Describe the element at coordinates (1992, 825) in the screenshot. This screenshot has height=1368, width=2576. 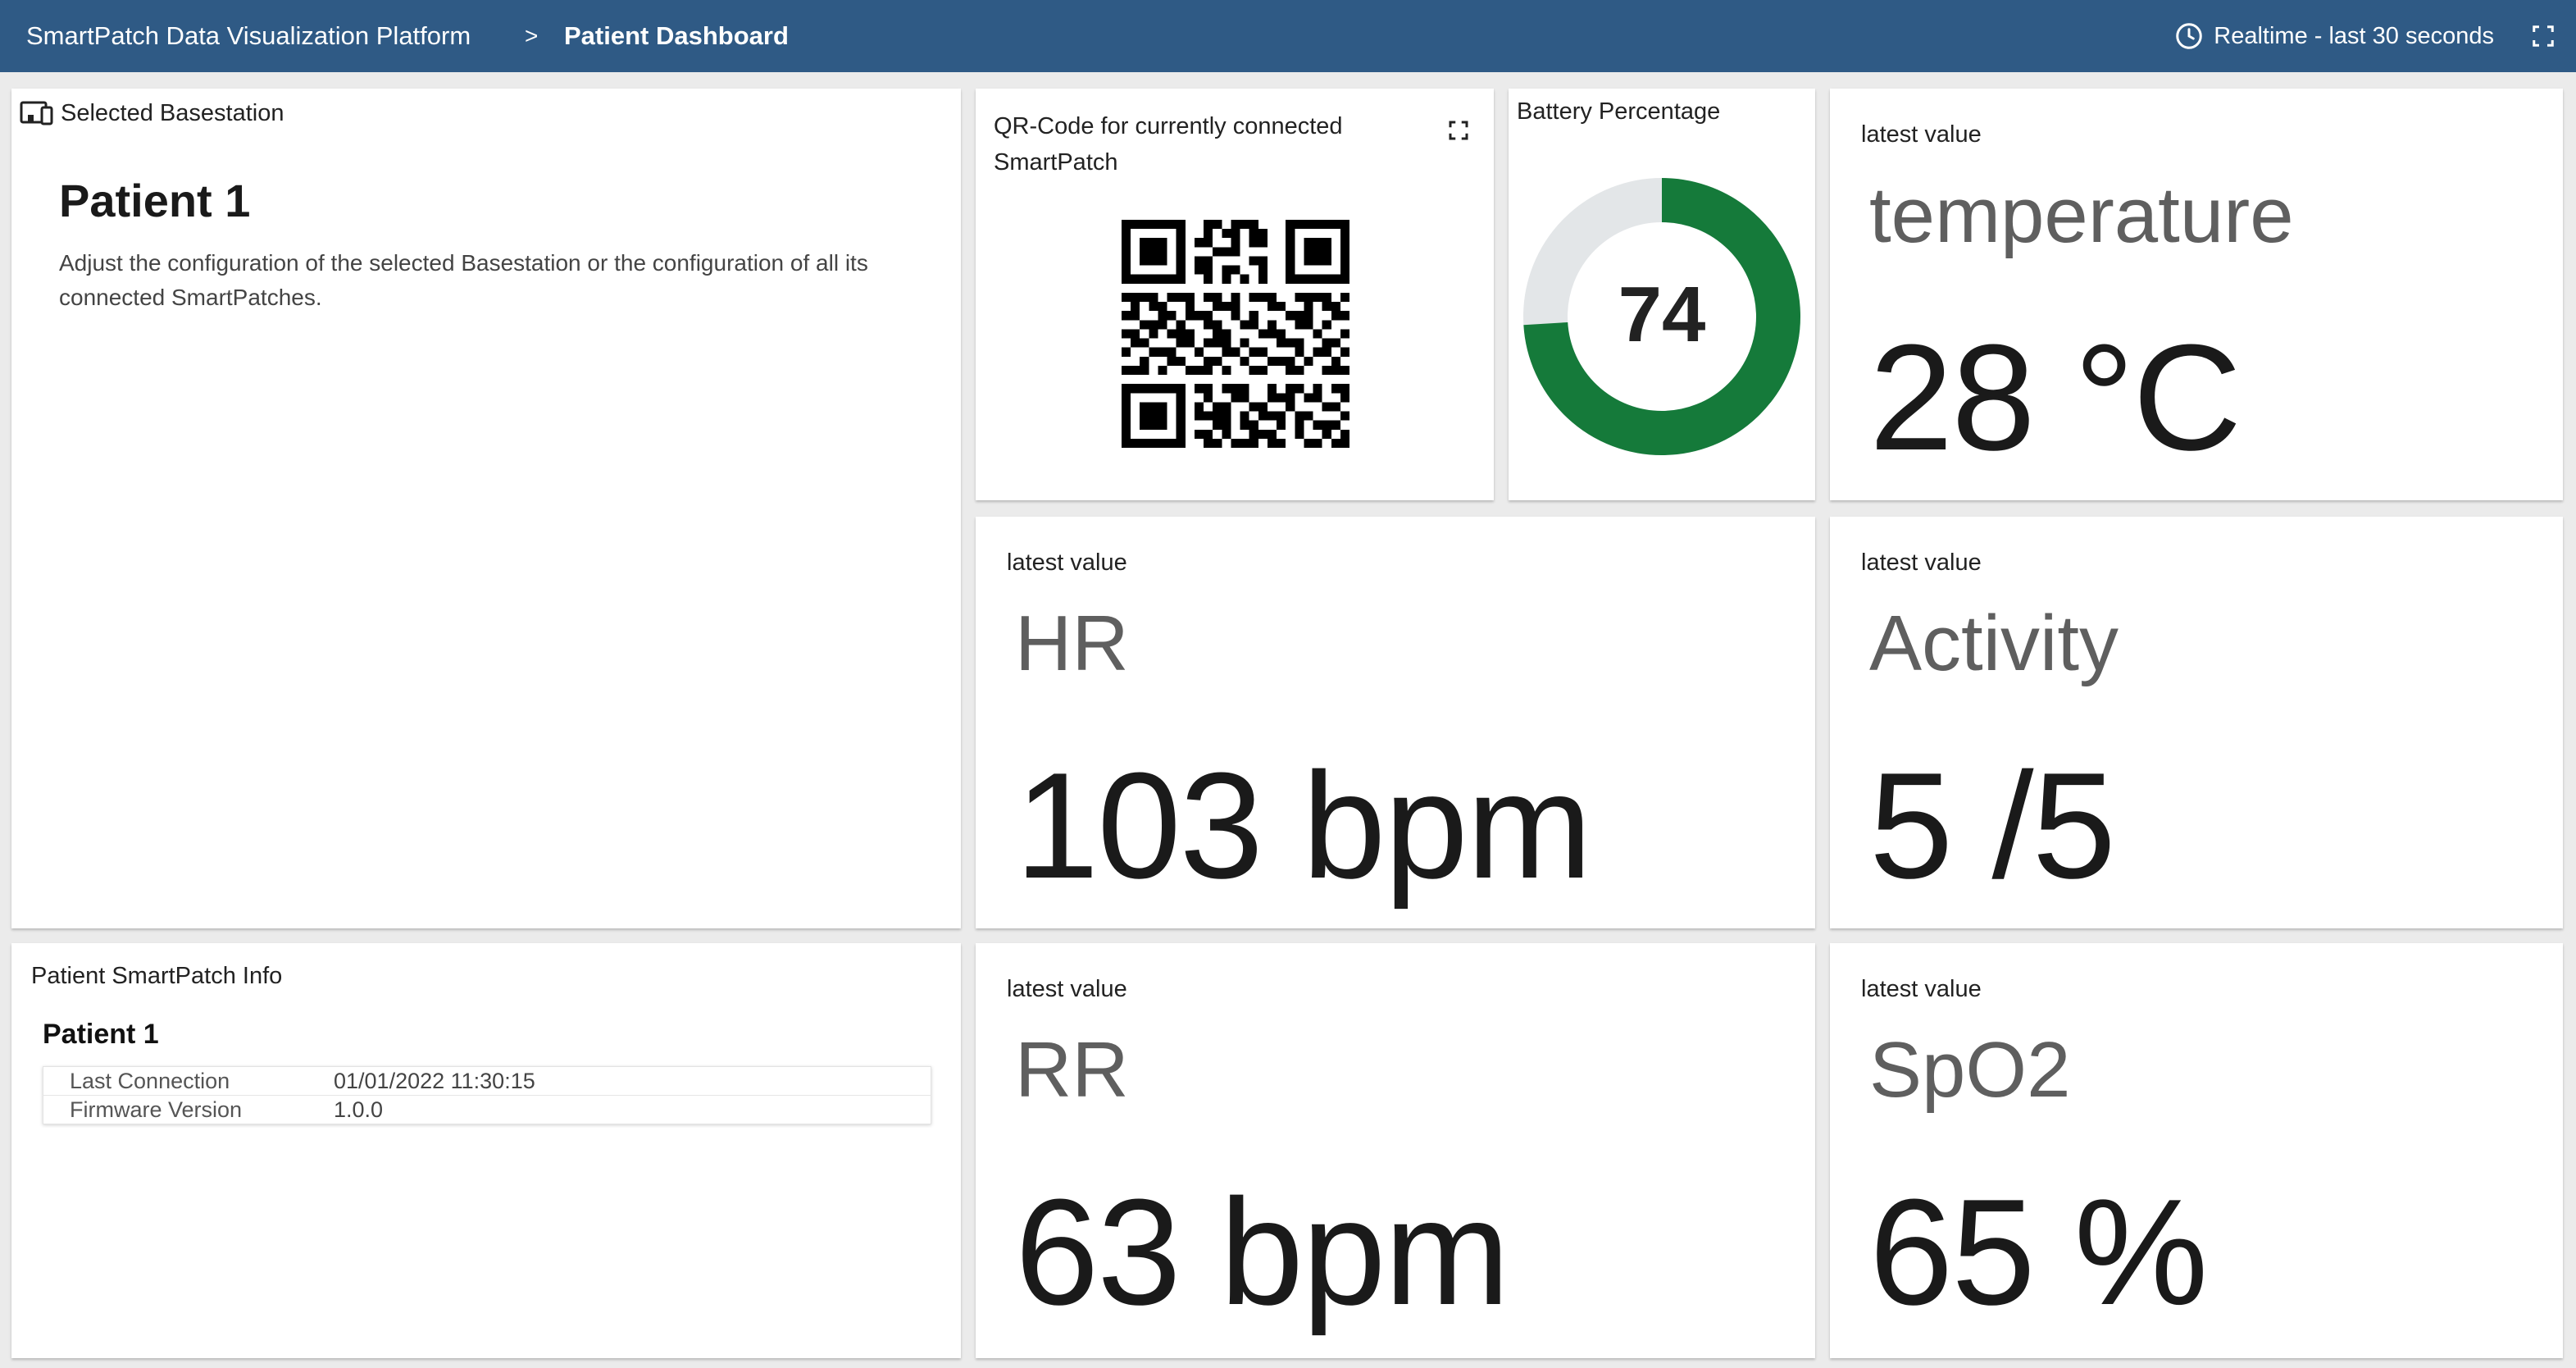
I see `activity-value: 5 /5` at that location.